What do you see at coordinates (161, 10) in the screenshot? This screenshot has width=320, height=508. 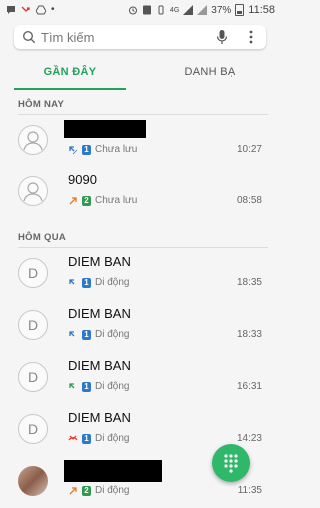 I see `vibrate-icon` at bounding box center [161, 10].